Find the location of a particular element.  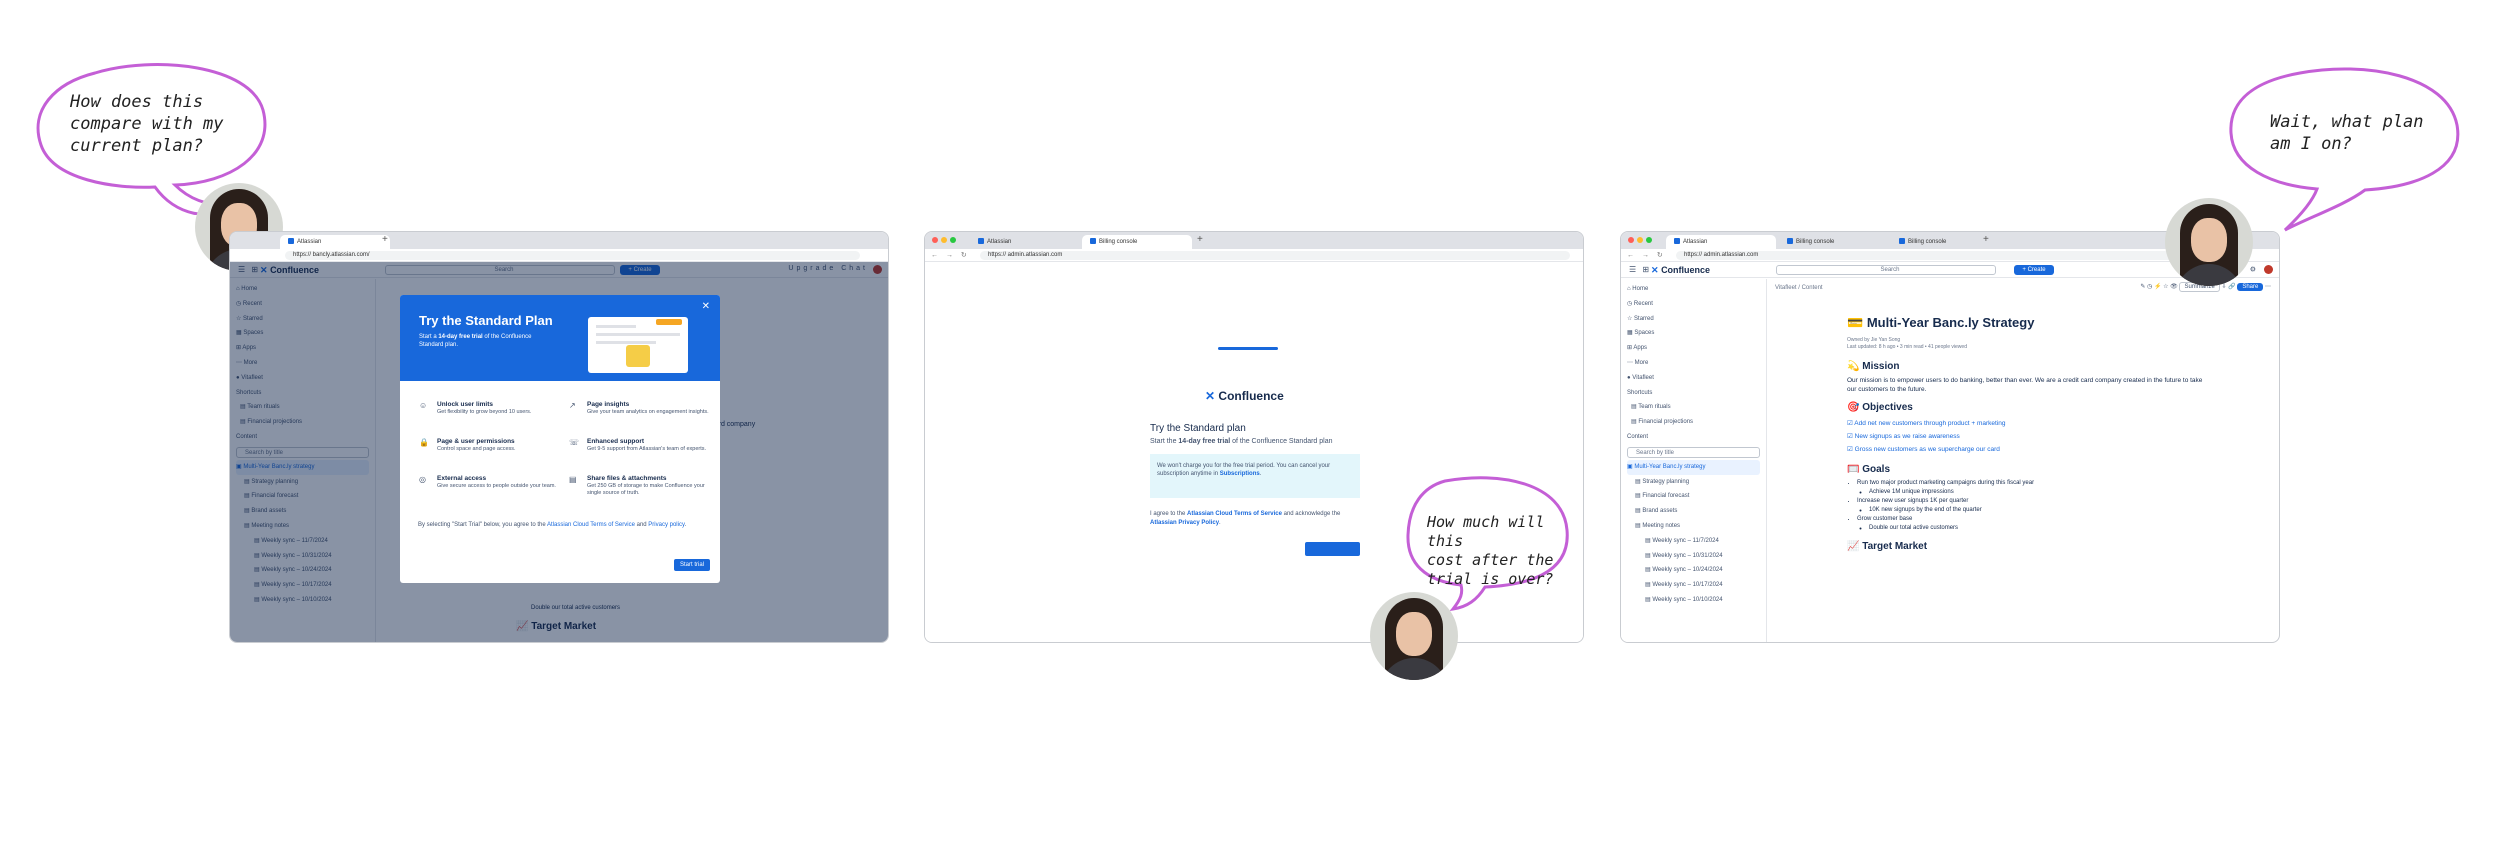

close-icon: ✕ is located at coordinates (706, 306).